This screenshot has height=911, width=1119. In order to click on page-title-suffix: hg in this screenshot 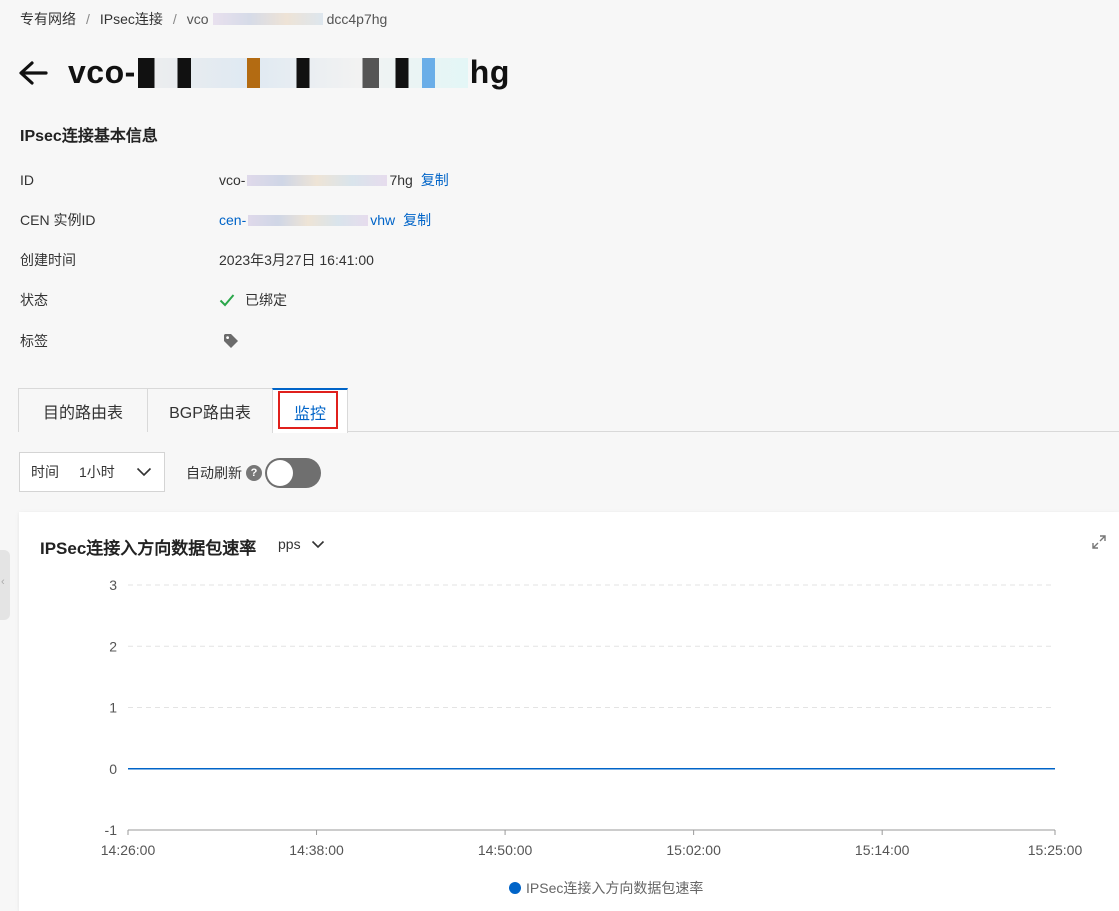, I will do `click(489, 72)`.